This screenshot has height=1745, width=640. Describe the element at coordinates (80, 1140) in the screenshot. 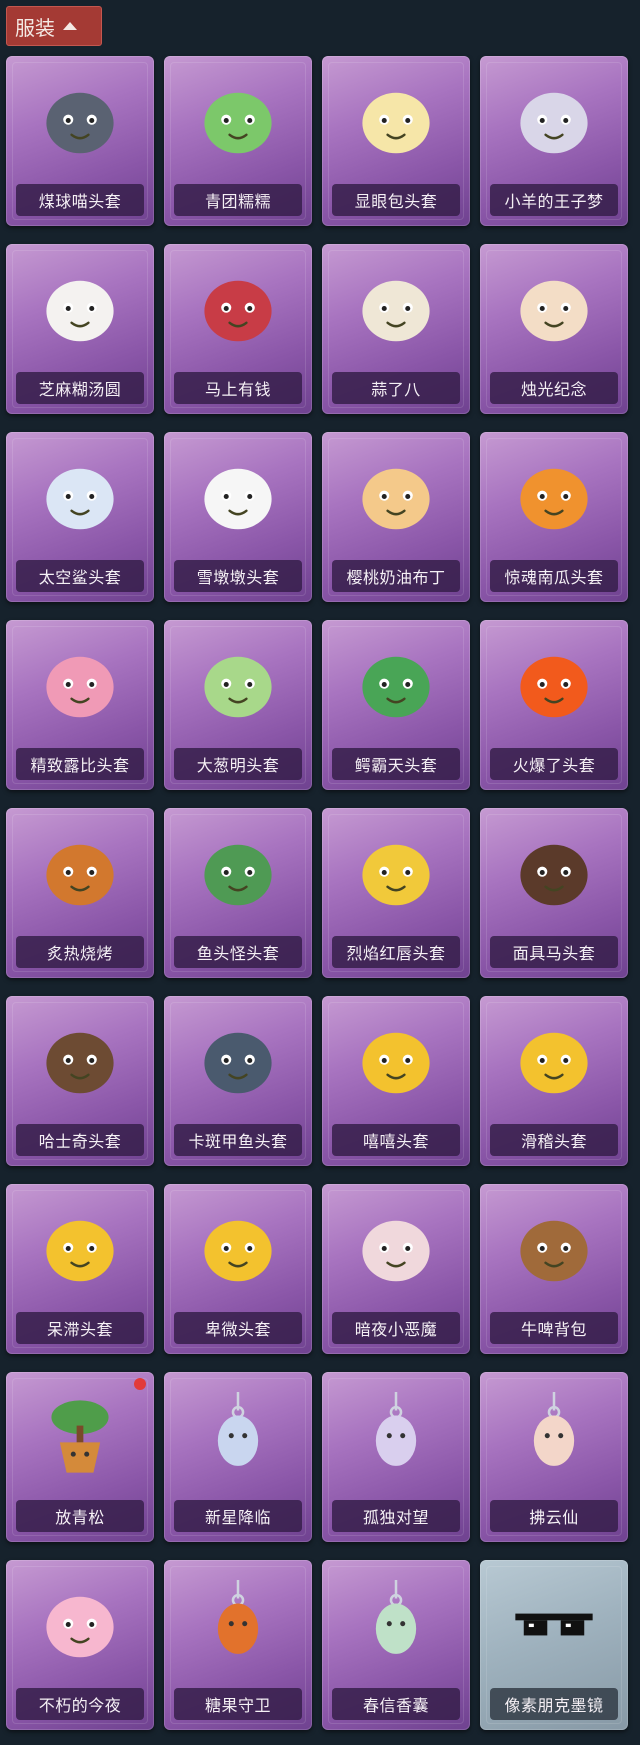

I see `costume-name: 哈士奇头套` at that location.